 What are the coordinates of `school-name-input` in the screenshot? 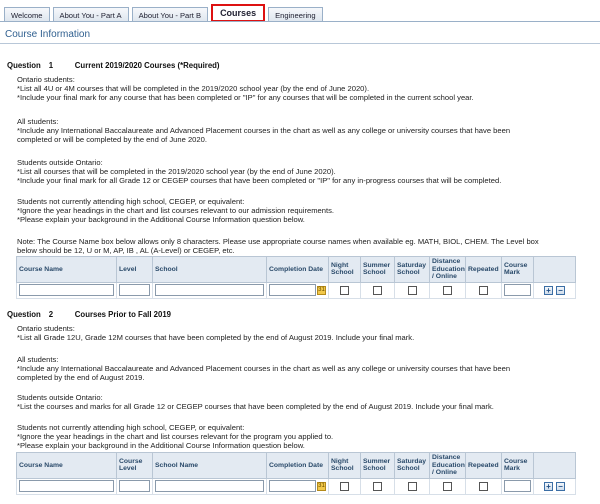 It's located at (209, 486).